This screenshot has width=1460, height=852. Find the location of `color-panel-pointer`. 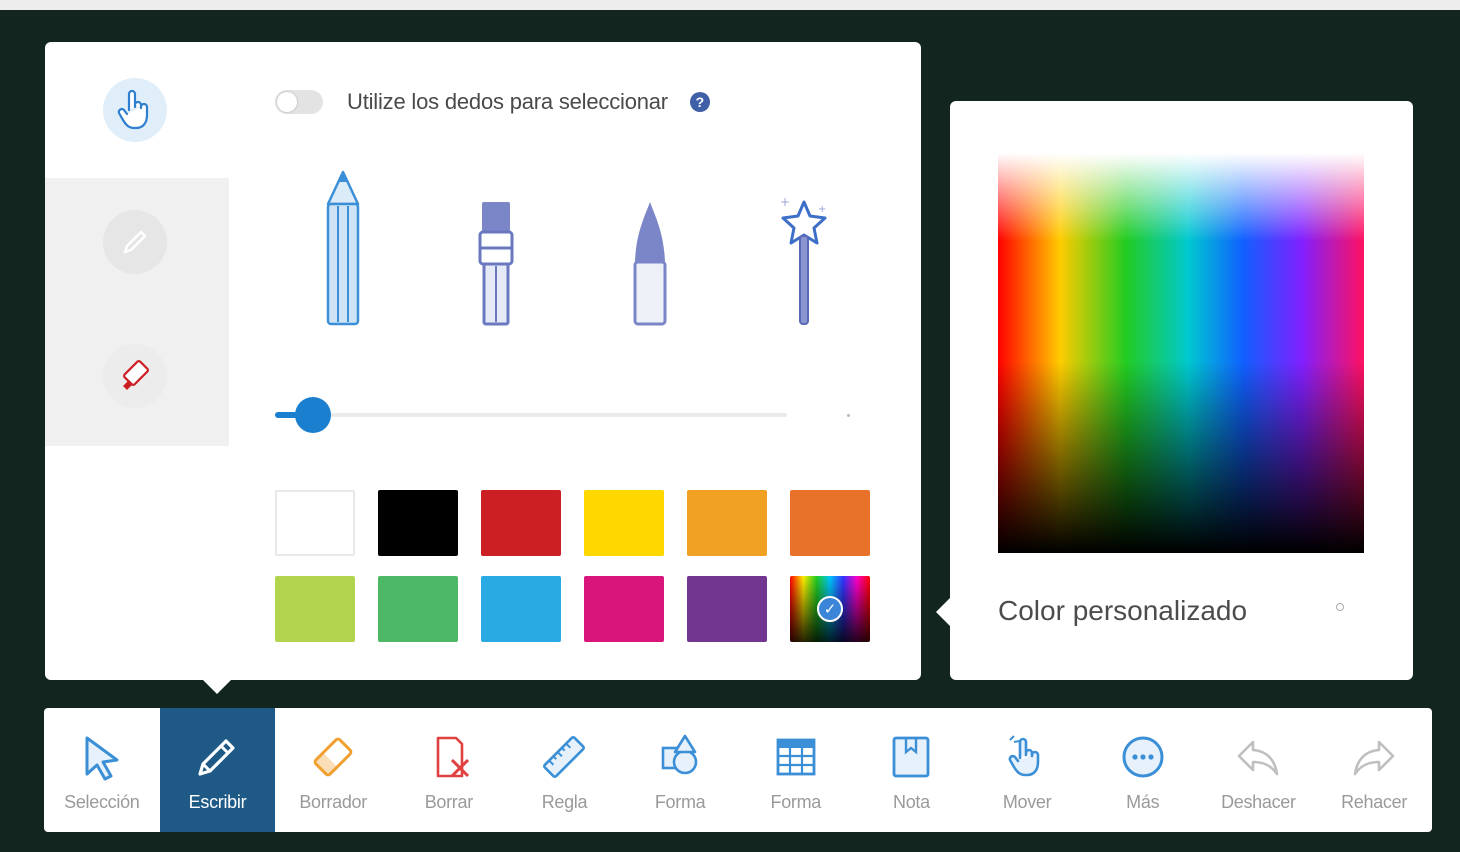

color-panel-pointer is located at coordinates (943, 612).